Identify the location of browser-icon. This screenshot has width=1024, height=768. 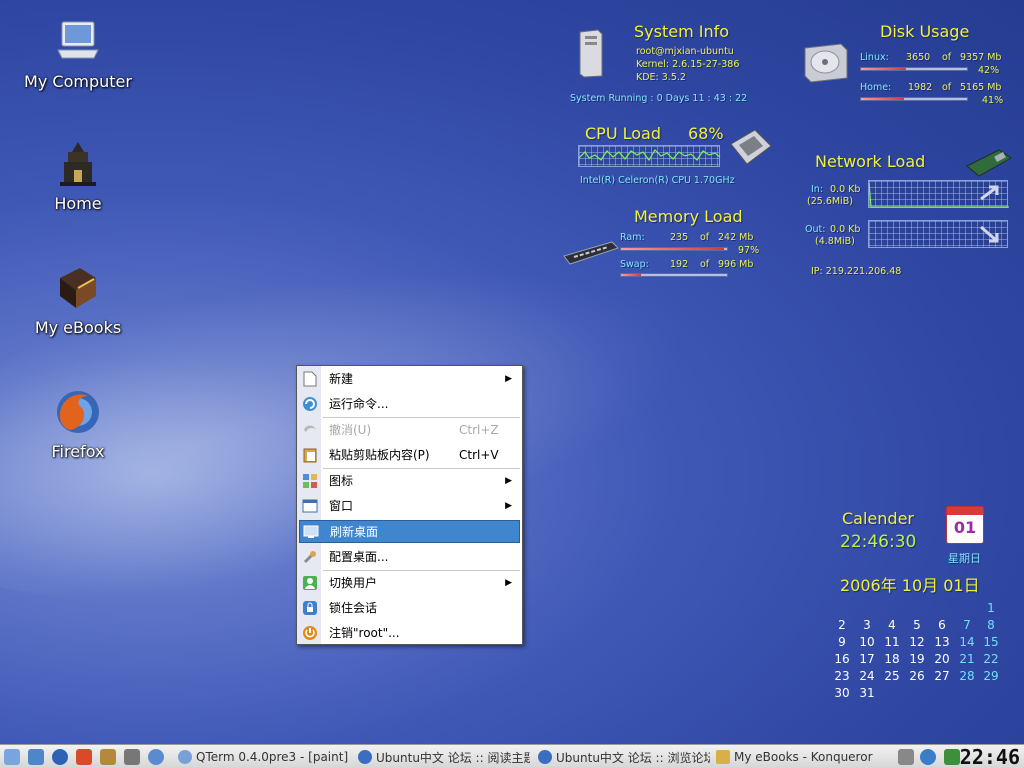
(60, 757).